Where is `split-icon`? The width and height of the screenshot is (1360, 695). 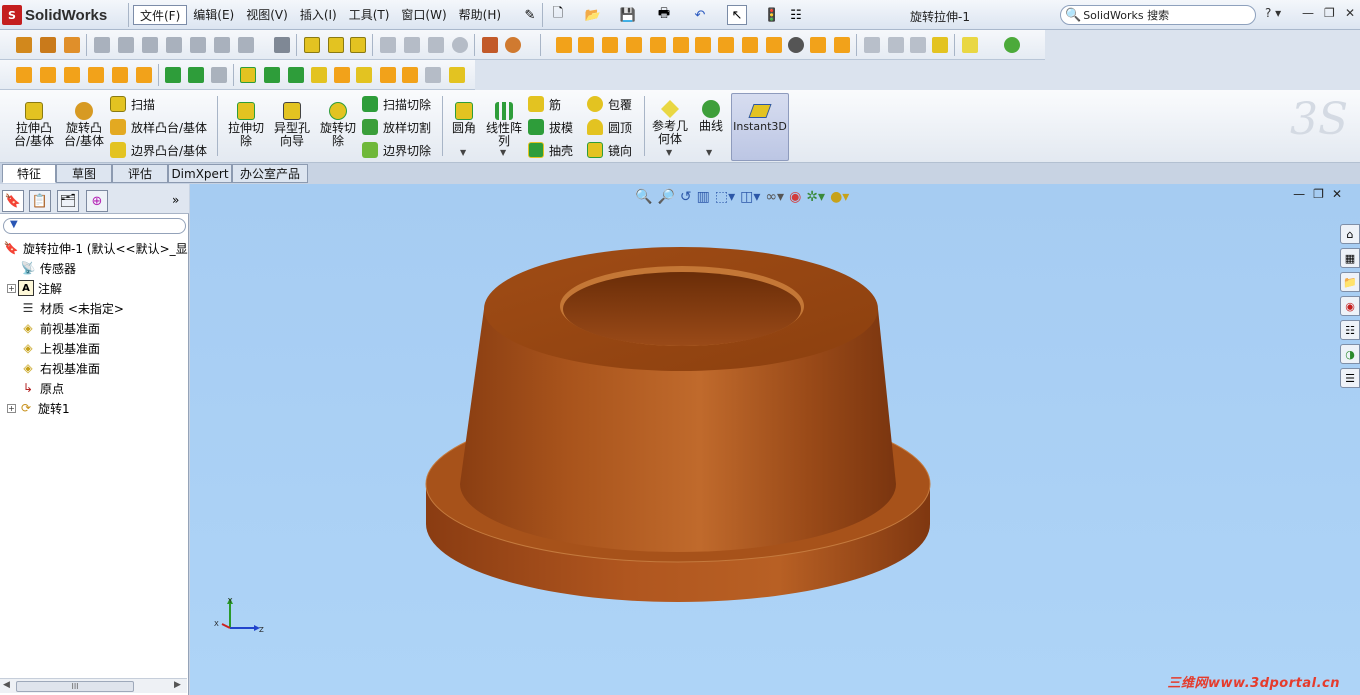
split-icon is located at coordinates (490, 45).